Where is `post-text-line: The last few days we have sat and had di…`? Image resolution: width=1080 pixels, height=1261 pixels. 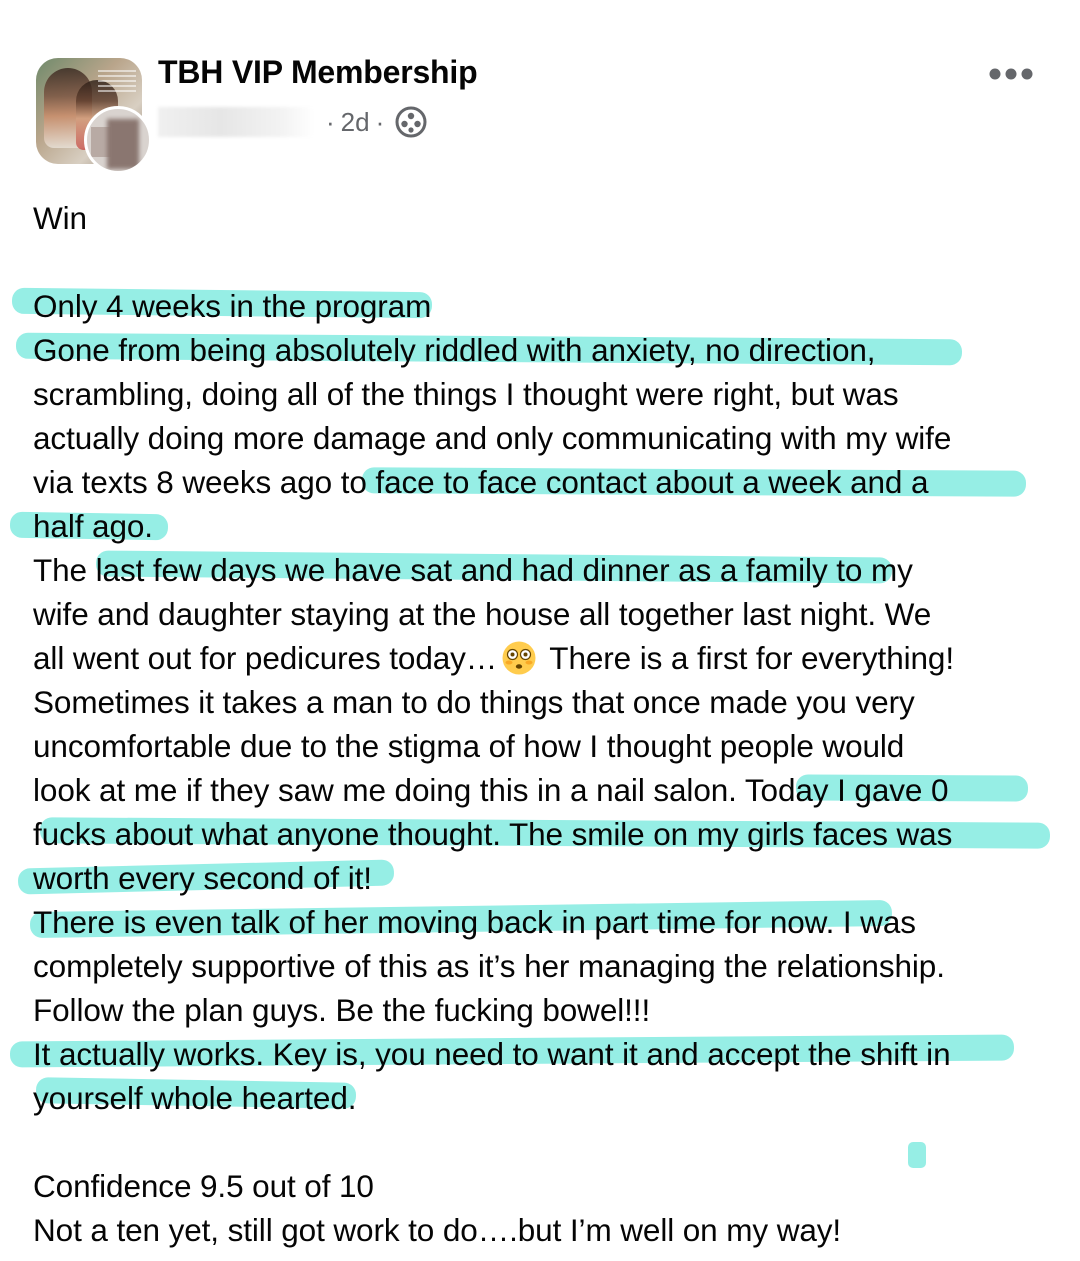 post-text-line: The last few days we have sat and had di… is located at coordinates (473, 570).